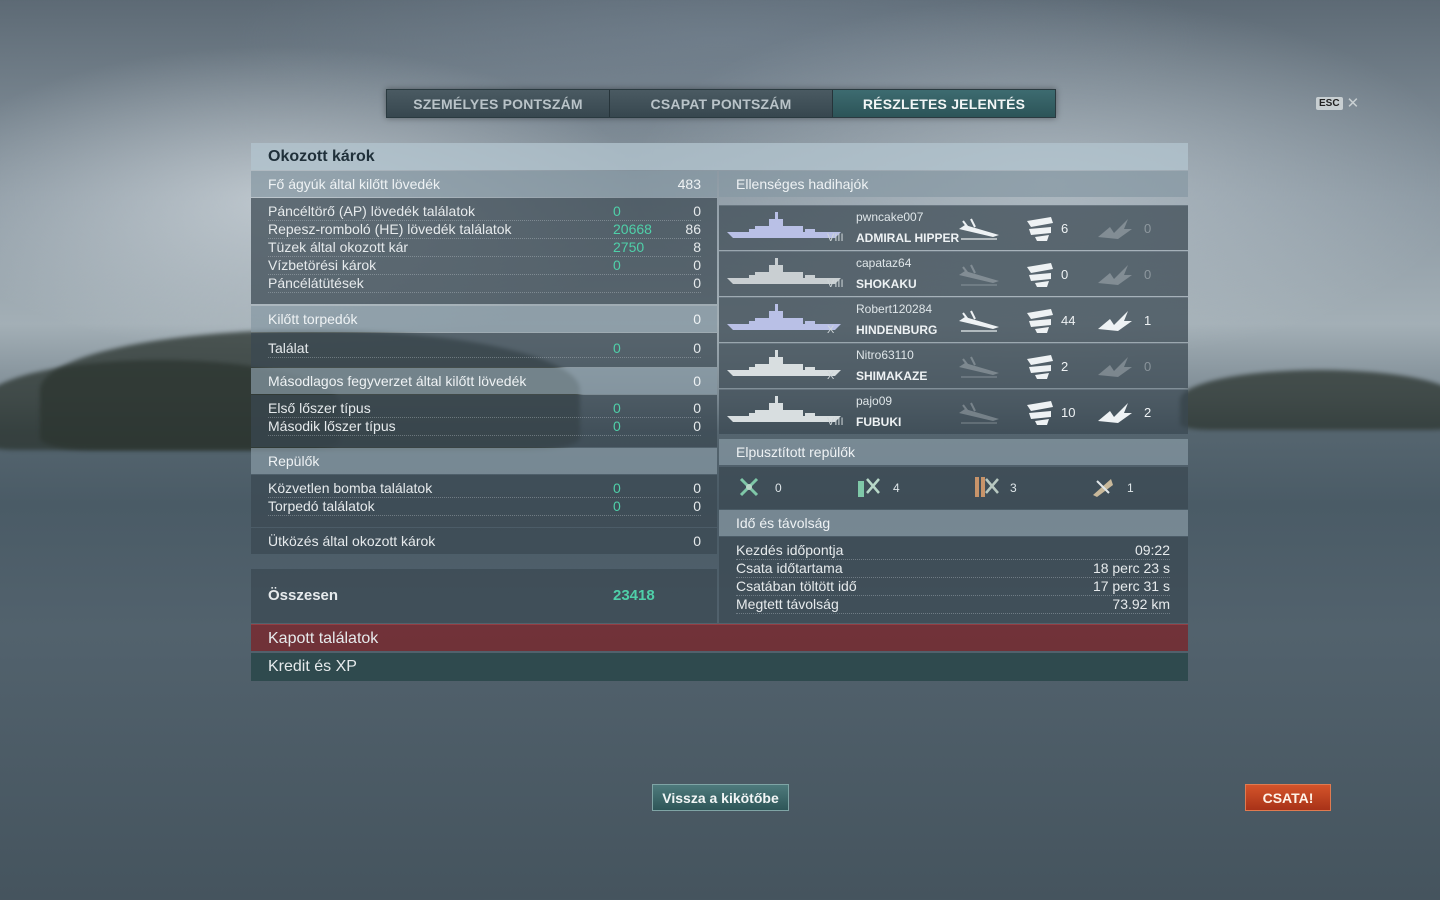 Image resolution: width=1440 pixels, height=900 pixels. I want to click on table-row: Első lőszer típus 0 0, so click(484, 408).